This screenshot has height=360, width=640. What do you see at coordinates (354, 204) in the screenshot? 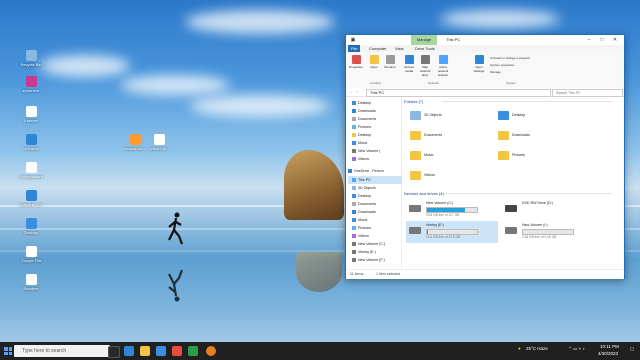
I see `documents-icon` at bounding box center [354, 204].